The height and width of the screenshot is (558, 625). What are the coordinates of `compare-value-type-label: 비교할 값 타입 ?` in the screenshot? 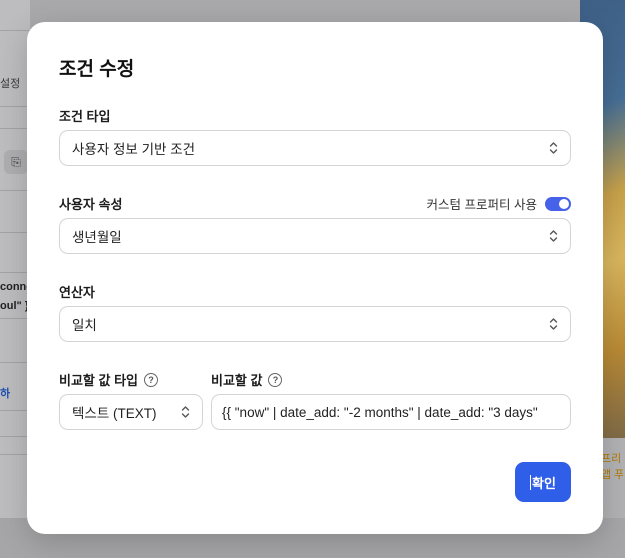 It's located at (108, 379).